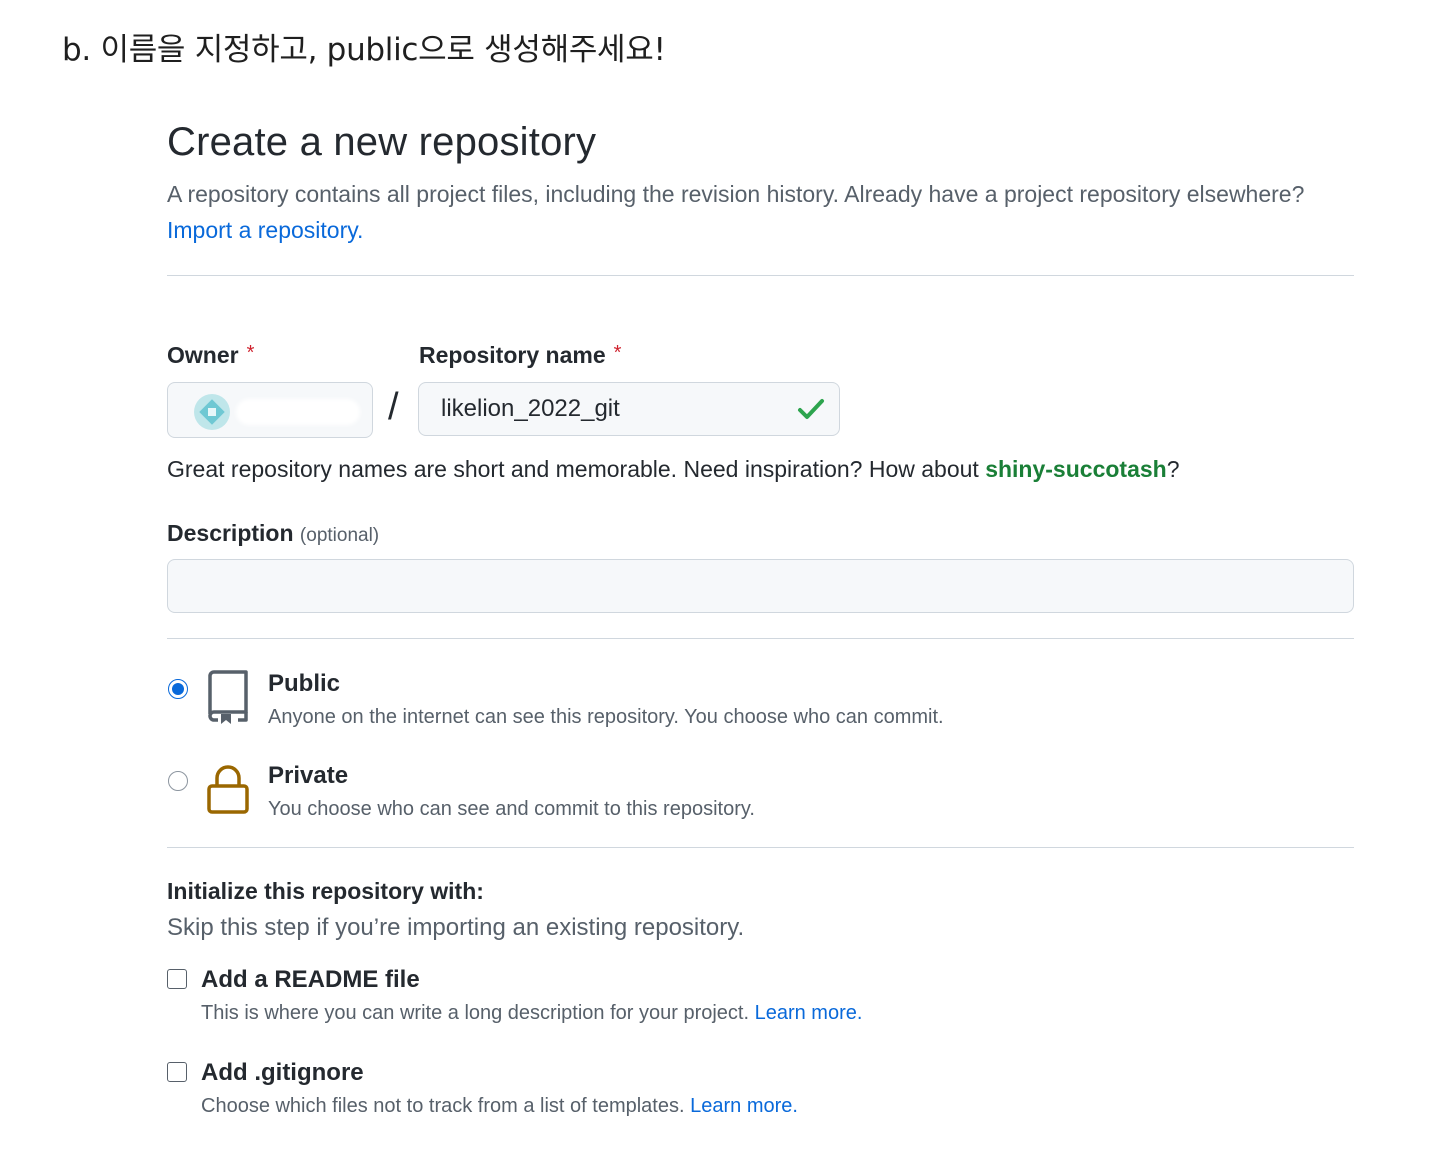 Image resolution: width=1436 pixels, height=1156 pixels. What do you see at coordinates (178, 781) in the screenshot?
I see `private-radio` at bounding box center [178, 781].